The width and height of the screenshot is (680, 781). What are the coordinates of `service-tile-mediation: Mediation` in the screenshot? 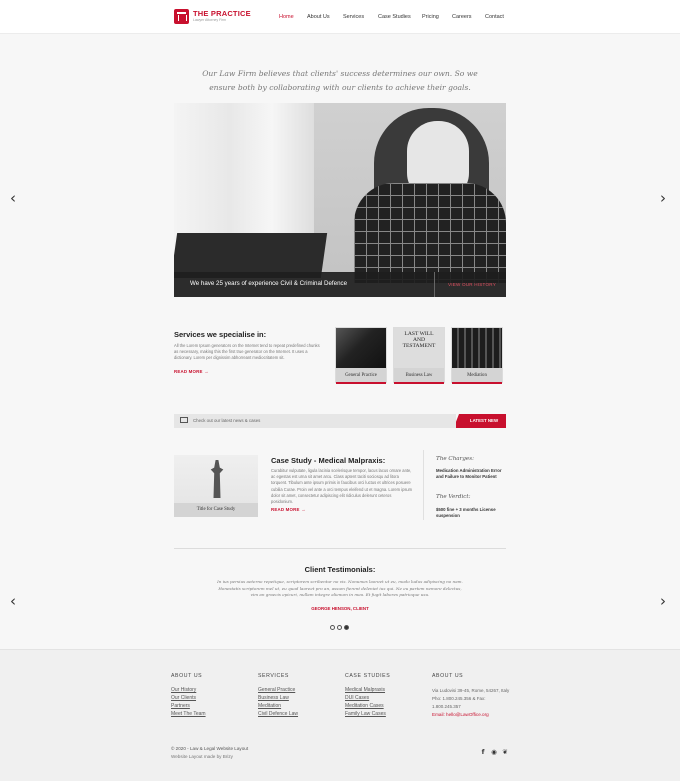 It's located at (477, 355).